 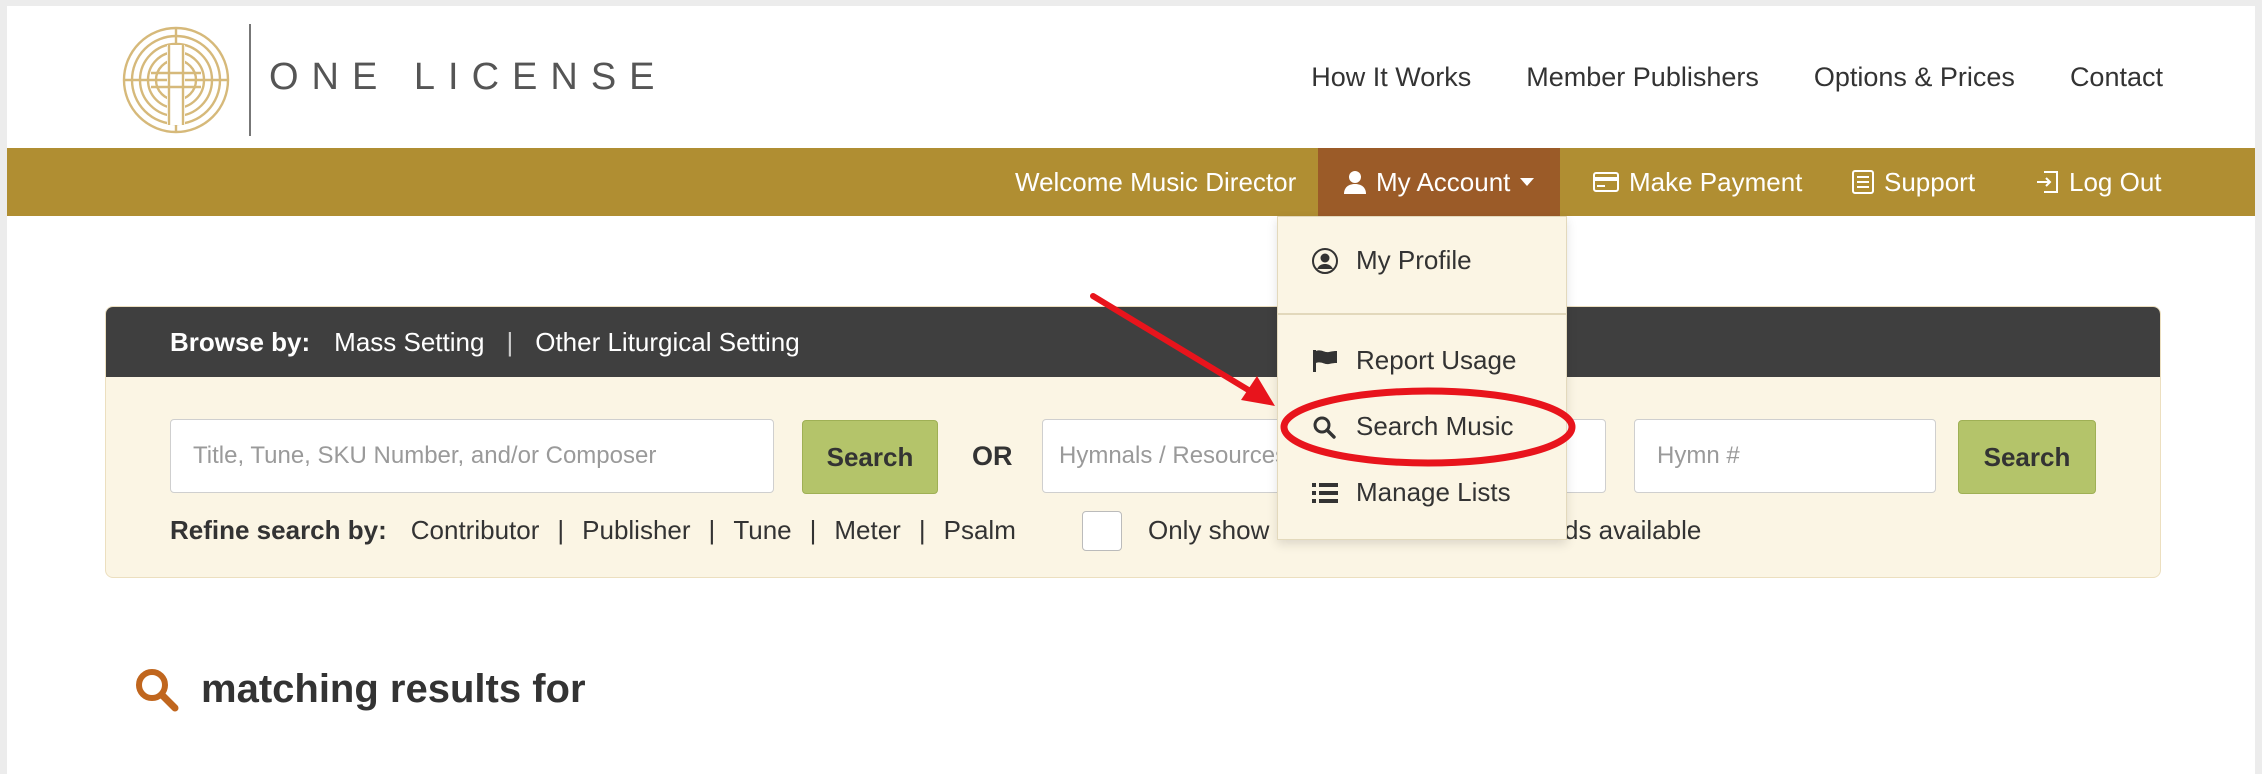 I want to click on results-heading: matching results for, so click(x=359, y=689).